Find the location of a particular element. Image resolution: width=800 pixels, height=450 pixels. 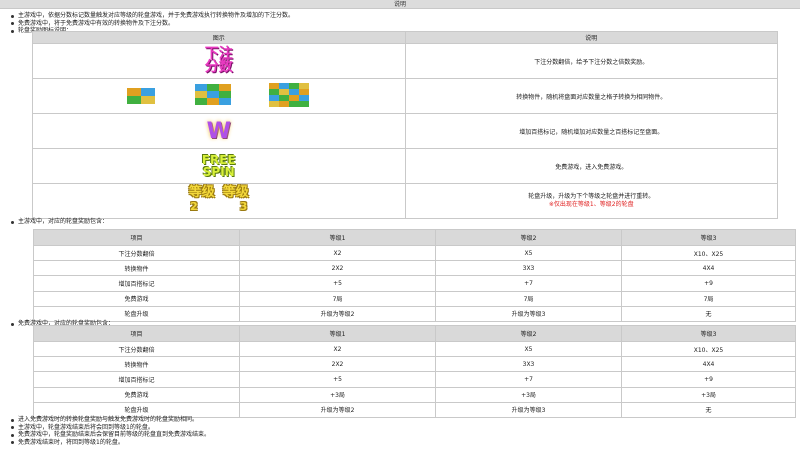

icon-desc: 轮盘升级，升级为下个等级之轮盘并进行重转。 is located at coordinates (591, 196).